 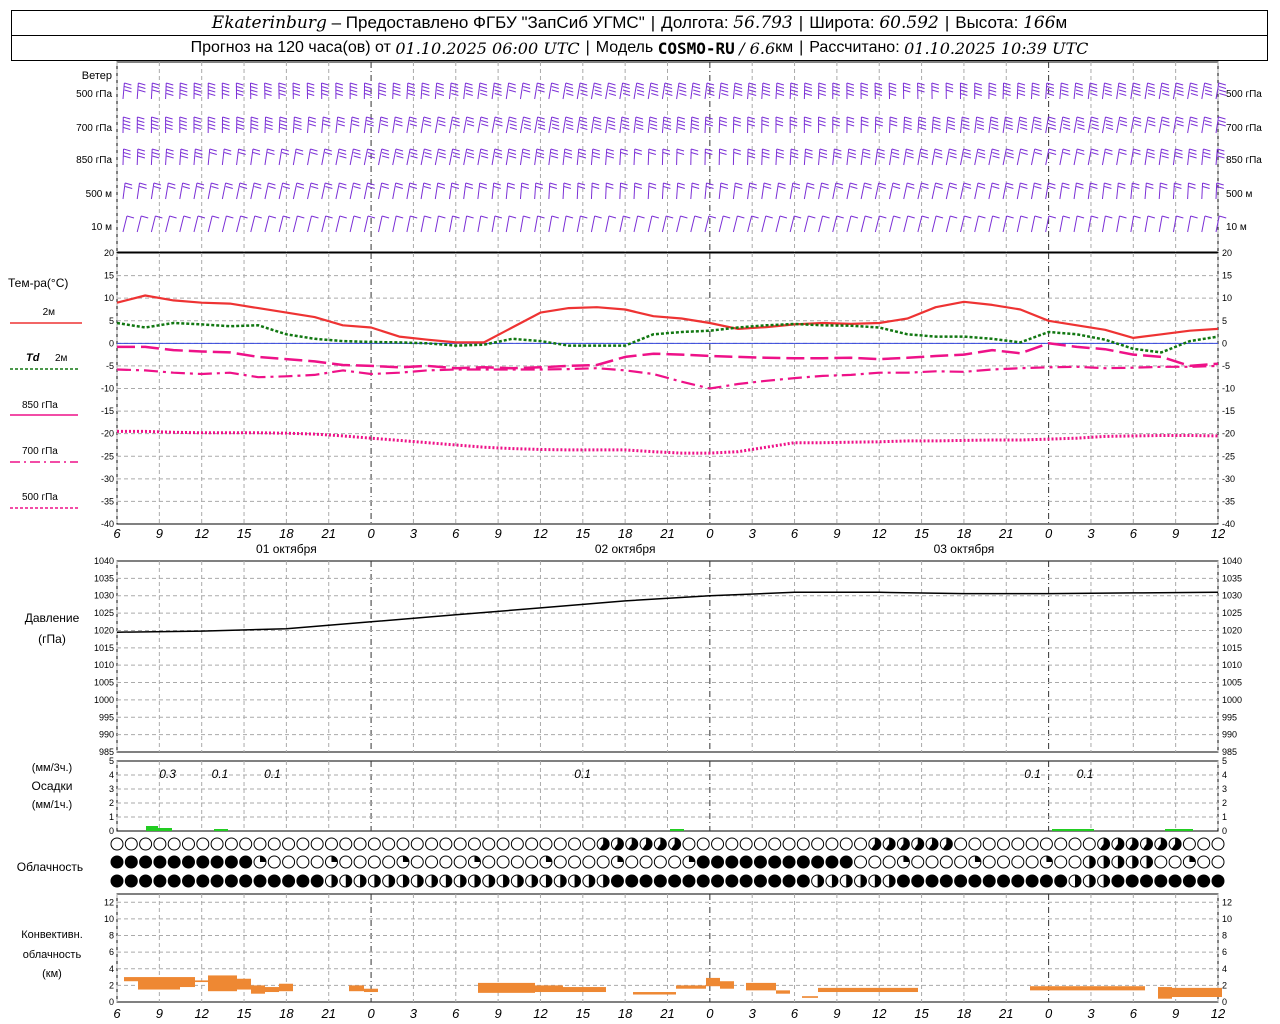 What do you see at coordinates (110, 366) in the screenshot?
I see `y-tick-label-left: -5` at bounding box center [110, 366].